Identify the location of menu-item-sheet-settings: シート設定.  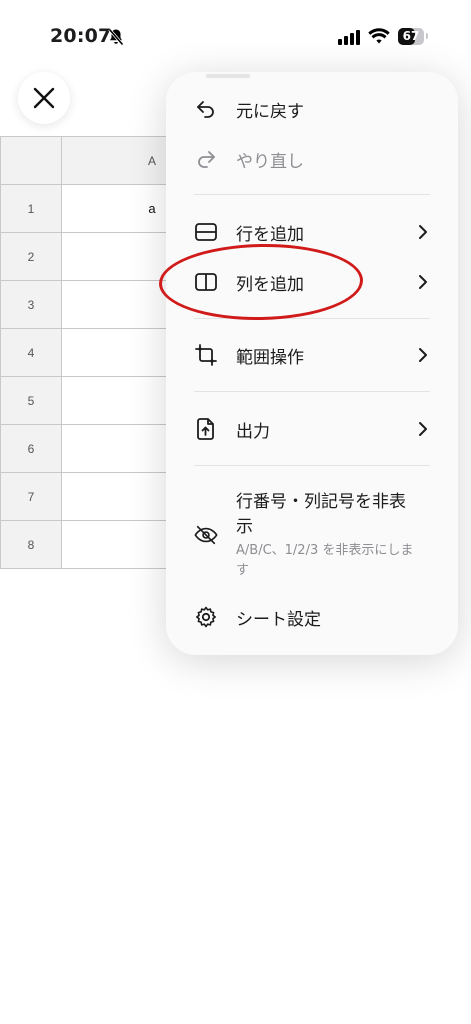
(312, 617).